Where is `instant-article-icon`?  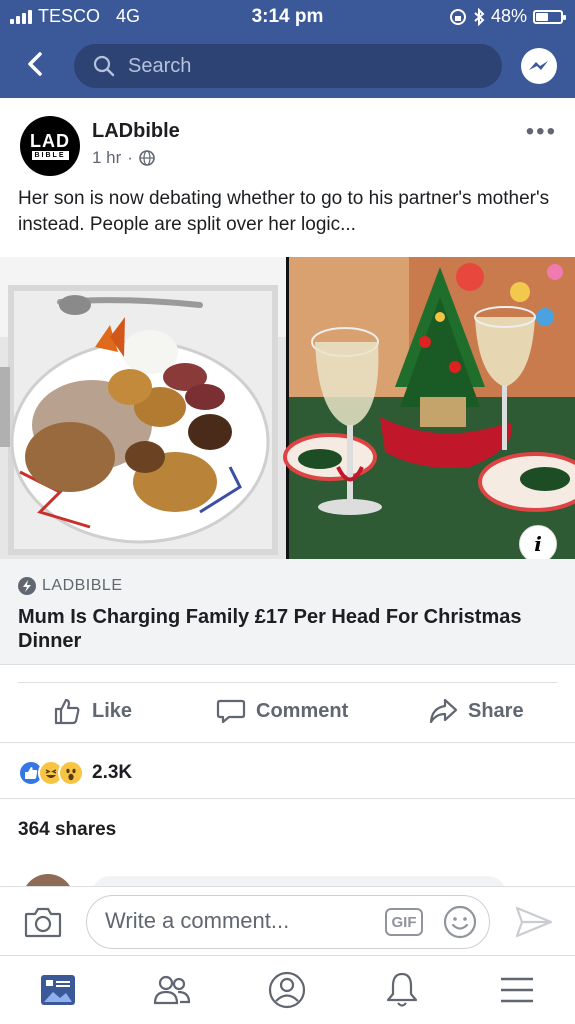 instant-article-icon is located at coordinates (27, 586).